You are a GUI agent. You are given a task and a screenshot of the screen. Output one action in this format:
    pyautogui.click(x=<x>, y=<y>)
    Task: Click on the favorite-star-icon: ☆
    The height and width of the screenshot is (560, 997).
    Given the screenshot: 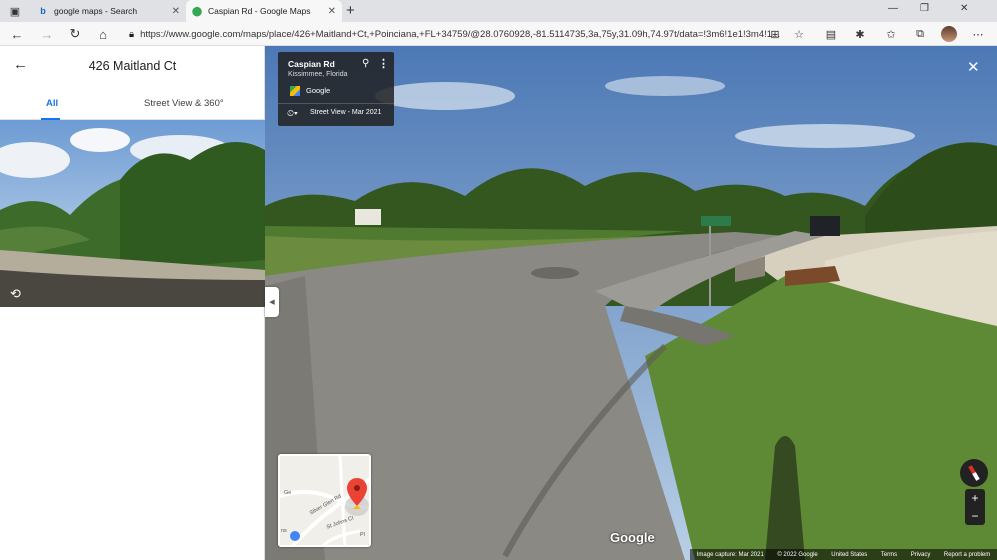 What is the action you would take?
    pyautogui.click(x=799, y=34)
    